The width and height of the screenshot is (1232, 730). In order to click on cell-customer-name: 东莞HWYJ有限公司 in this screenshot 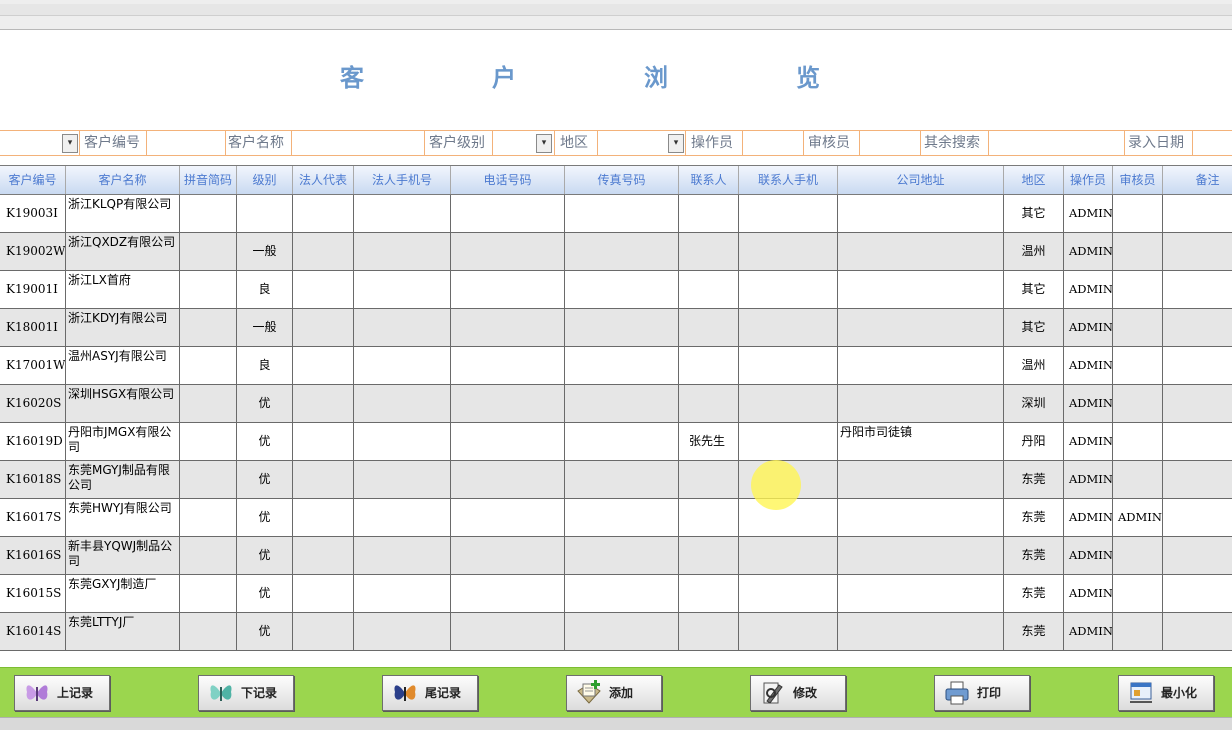, I will do `click(123, 517)`.